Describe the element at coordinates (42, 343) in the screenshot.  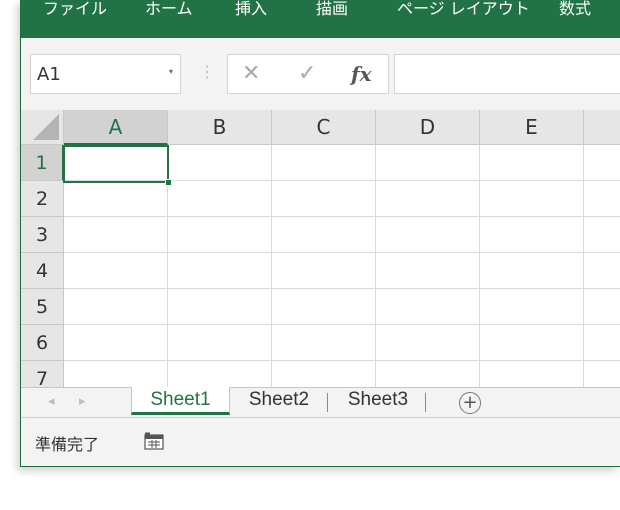
I see `row-header-6: 6` at that location.